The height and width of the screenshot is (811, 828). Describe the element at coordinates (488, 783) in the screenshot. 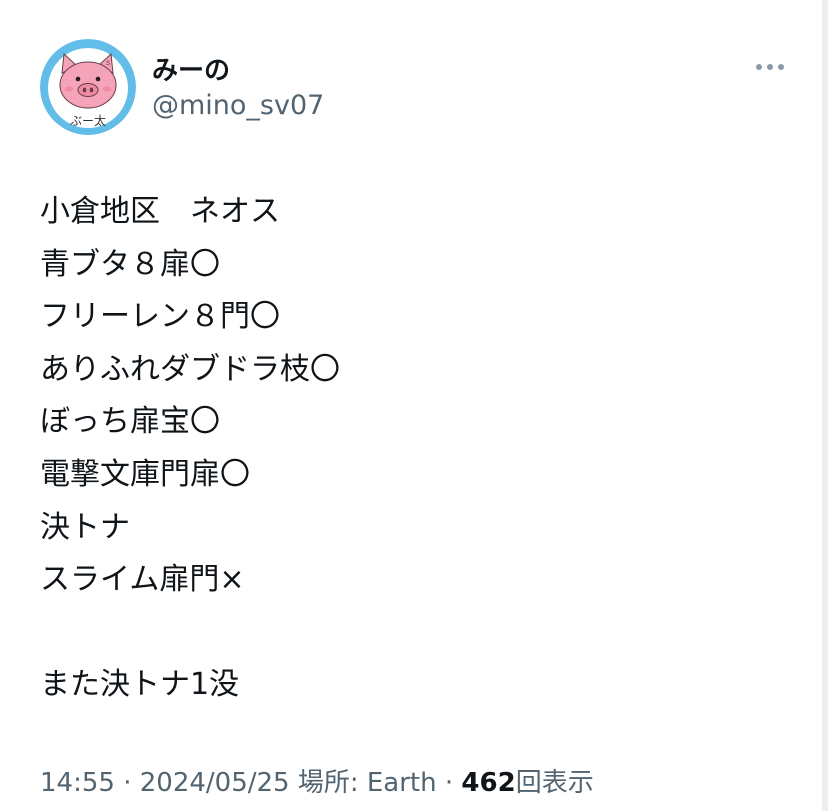

I see `view-count: 462` at that location.